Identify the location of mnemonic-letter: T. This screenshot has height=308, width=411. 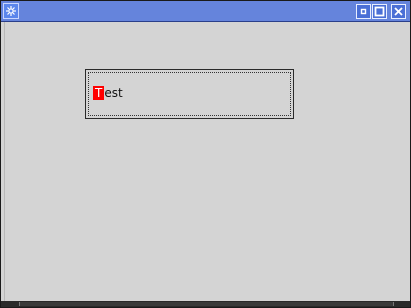
(99, 93).